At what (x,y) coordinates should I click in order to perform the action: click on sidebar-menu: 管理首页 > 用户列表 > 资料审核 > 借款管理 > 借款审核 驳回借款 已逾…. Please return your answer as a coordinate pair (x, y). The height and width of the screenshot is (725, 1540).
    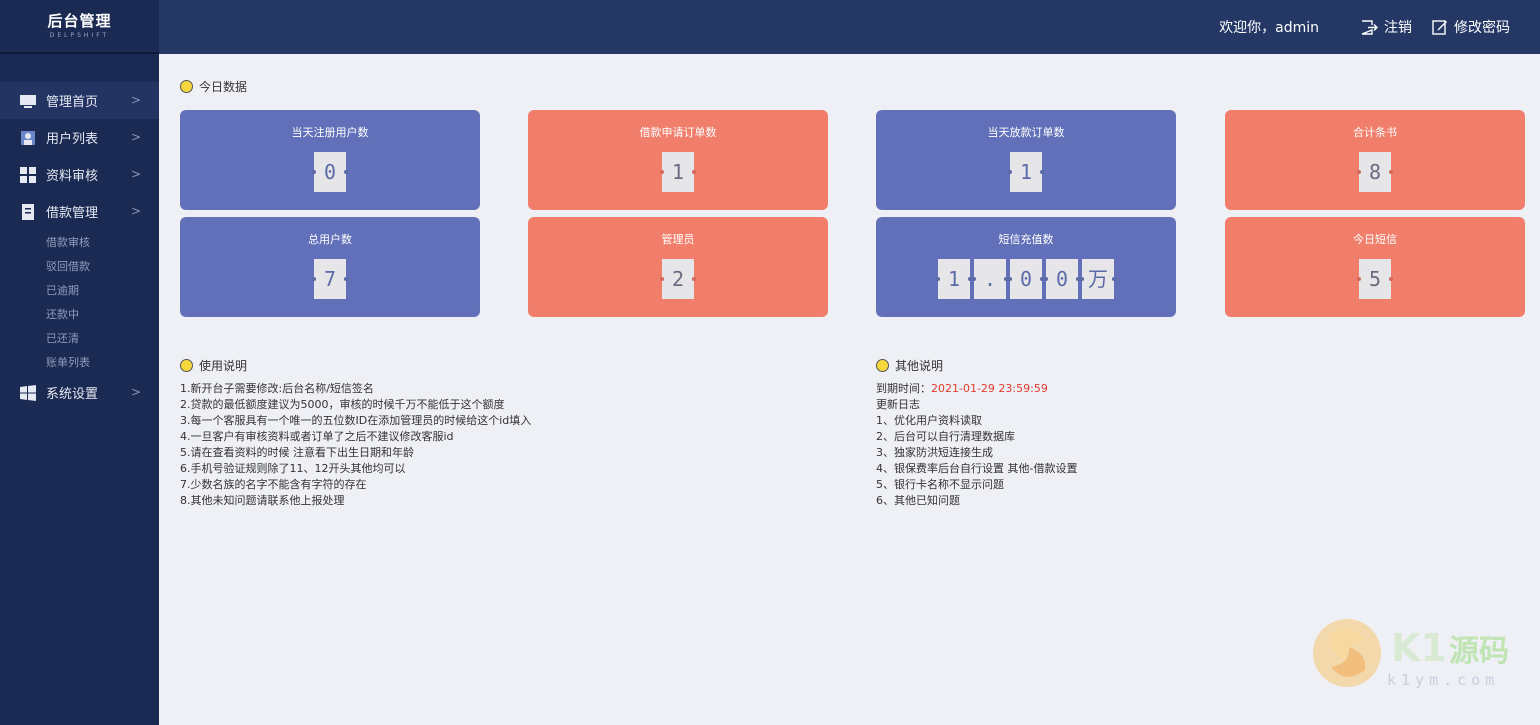
    Looking at the image, I should click on (79, 246).